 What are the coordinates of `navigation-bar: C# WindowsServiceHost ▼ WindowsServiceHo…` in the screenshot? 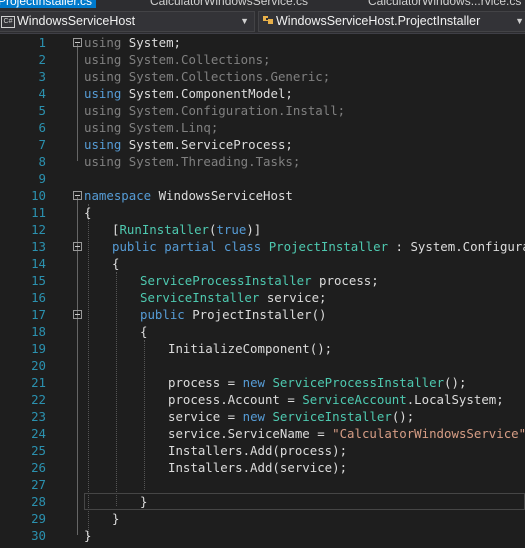 It's located at (262, 21).